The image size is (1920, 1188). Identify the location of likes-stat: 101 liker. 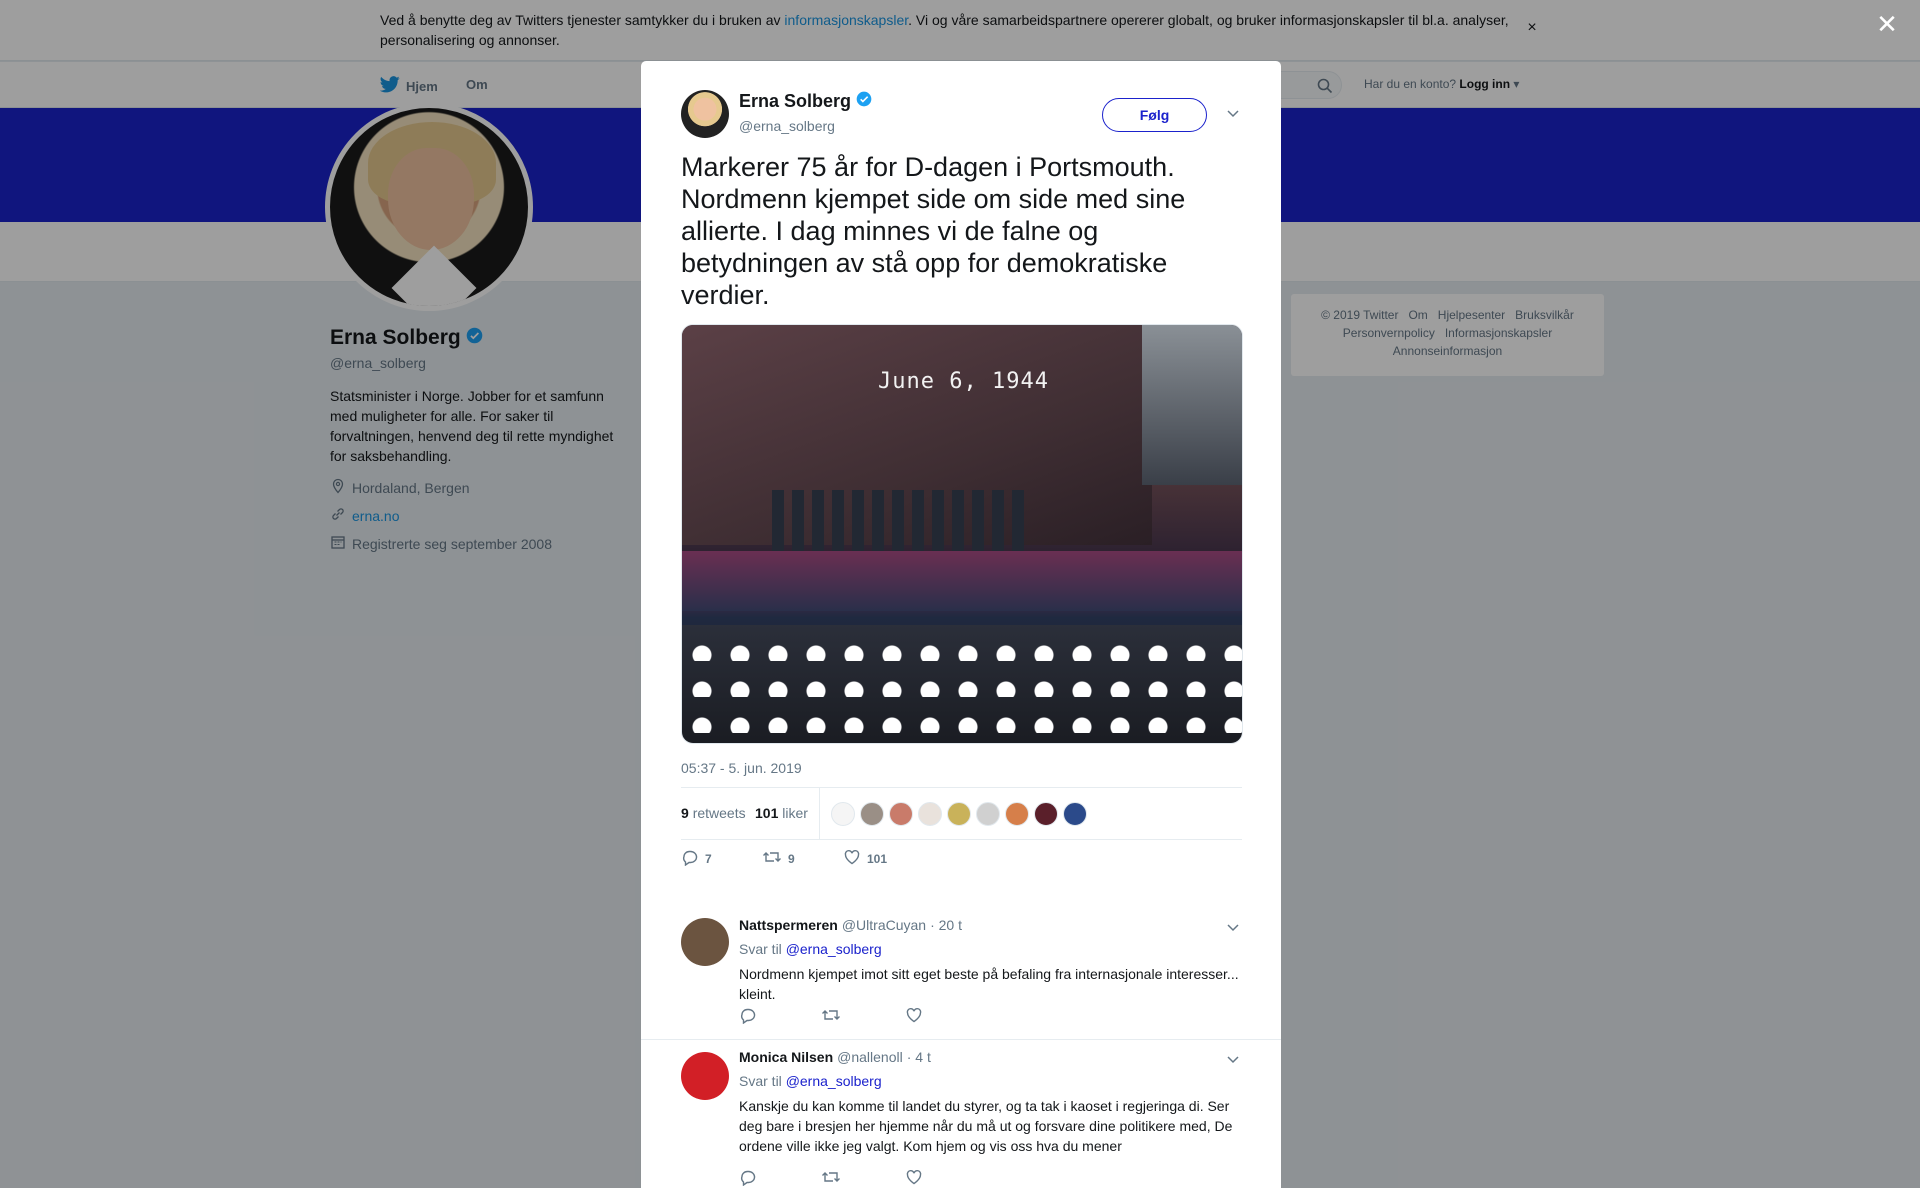
(781, 813).